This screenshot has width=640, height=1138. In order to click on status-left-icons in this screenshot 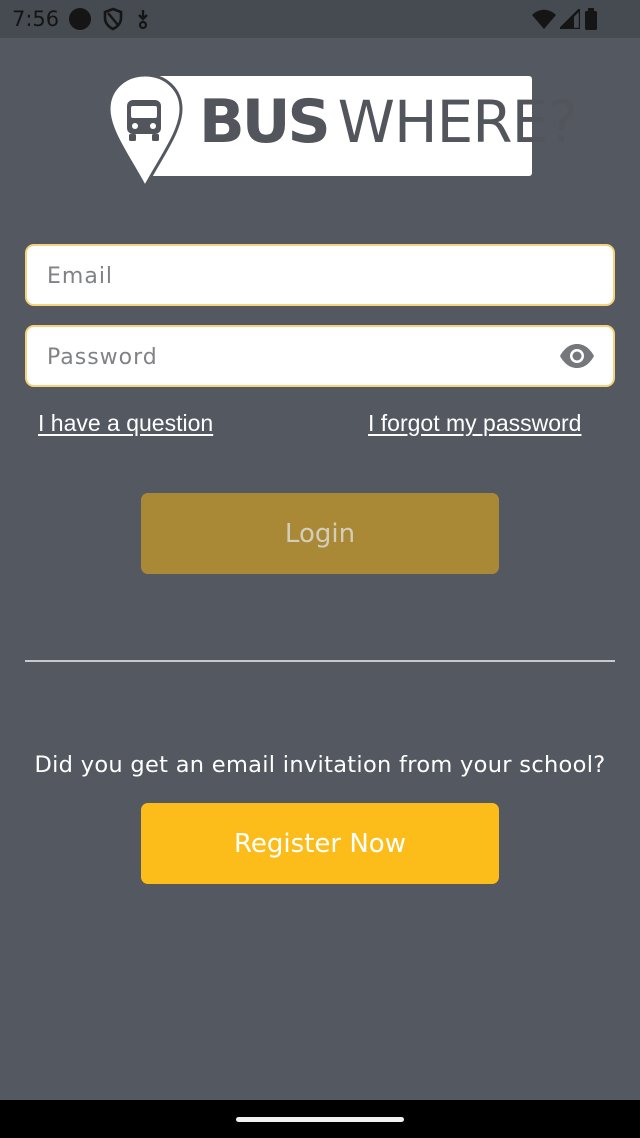, I will do `click(110, 21)`.